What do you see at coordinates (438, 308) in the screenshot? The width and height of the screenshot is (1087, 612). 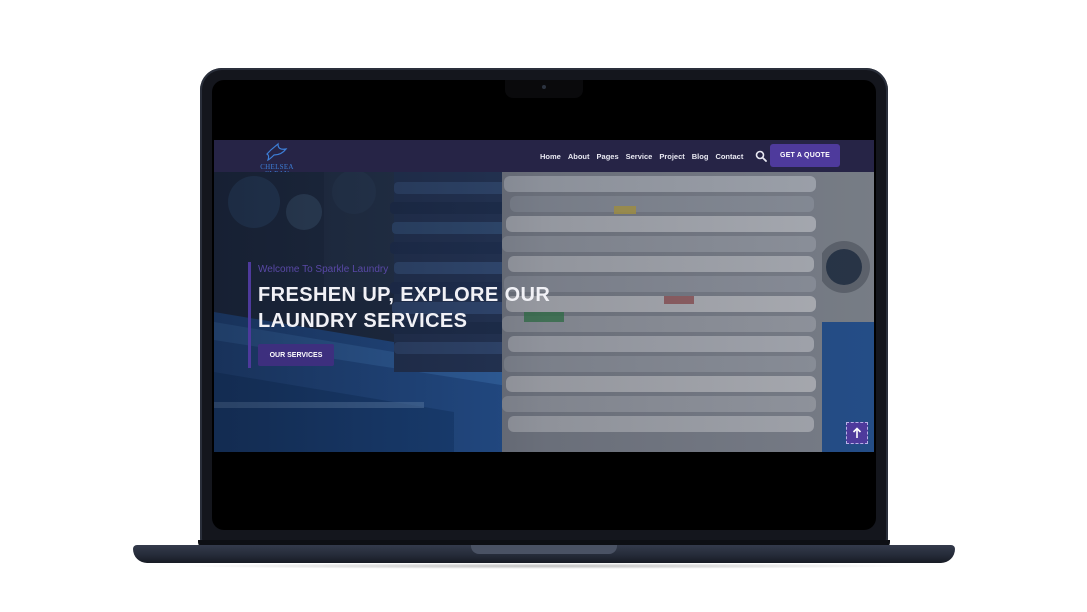 I see `hero-title: FRESHEN UP, EXPLORE OUR LAUNDRY SERVICES` at bounding box center [438, 308].